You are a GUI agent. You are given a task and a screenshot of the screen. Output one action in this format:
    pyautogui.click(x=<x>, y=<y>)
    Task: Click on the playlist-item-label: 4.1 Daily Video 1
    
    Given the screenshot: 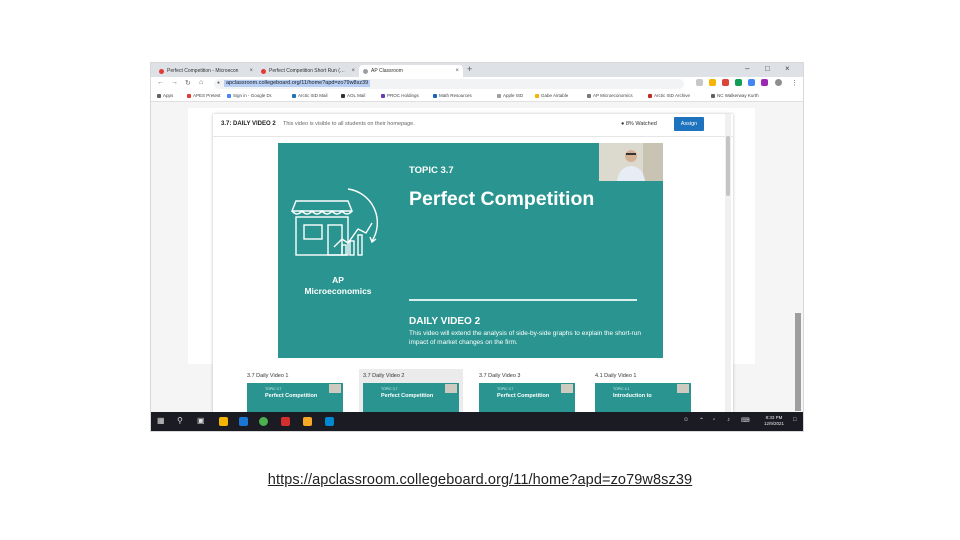 What is the action you would take?
    pyautogui.click(x=616, y=376)
    